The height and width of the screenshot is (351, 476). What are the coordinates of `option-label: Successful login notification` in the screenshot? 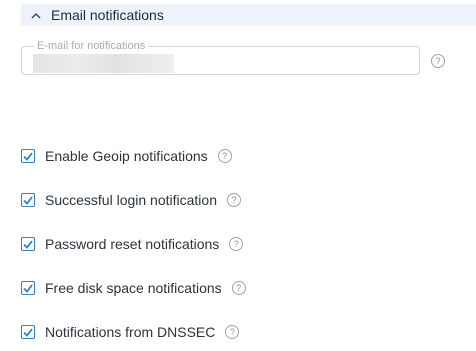 It's located at (131, 200).